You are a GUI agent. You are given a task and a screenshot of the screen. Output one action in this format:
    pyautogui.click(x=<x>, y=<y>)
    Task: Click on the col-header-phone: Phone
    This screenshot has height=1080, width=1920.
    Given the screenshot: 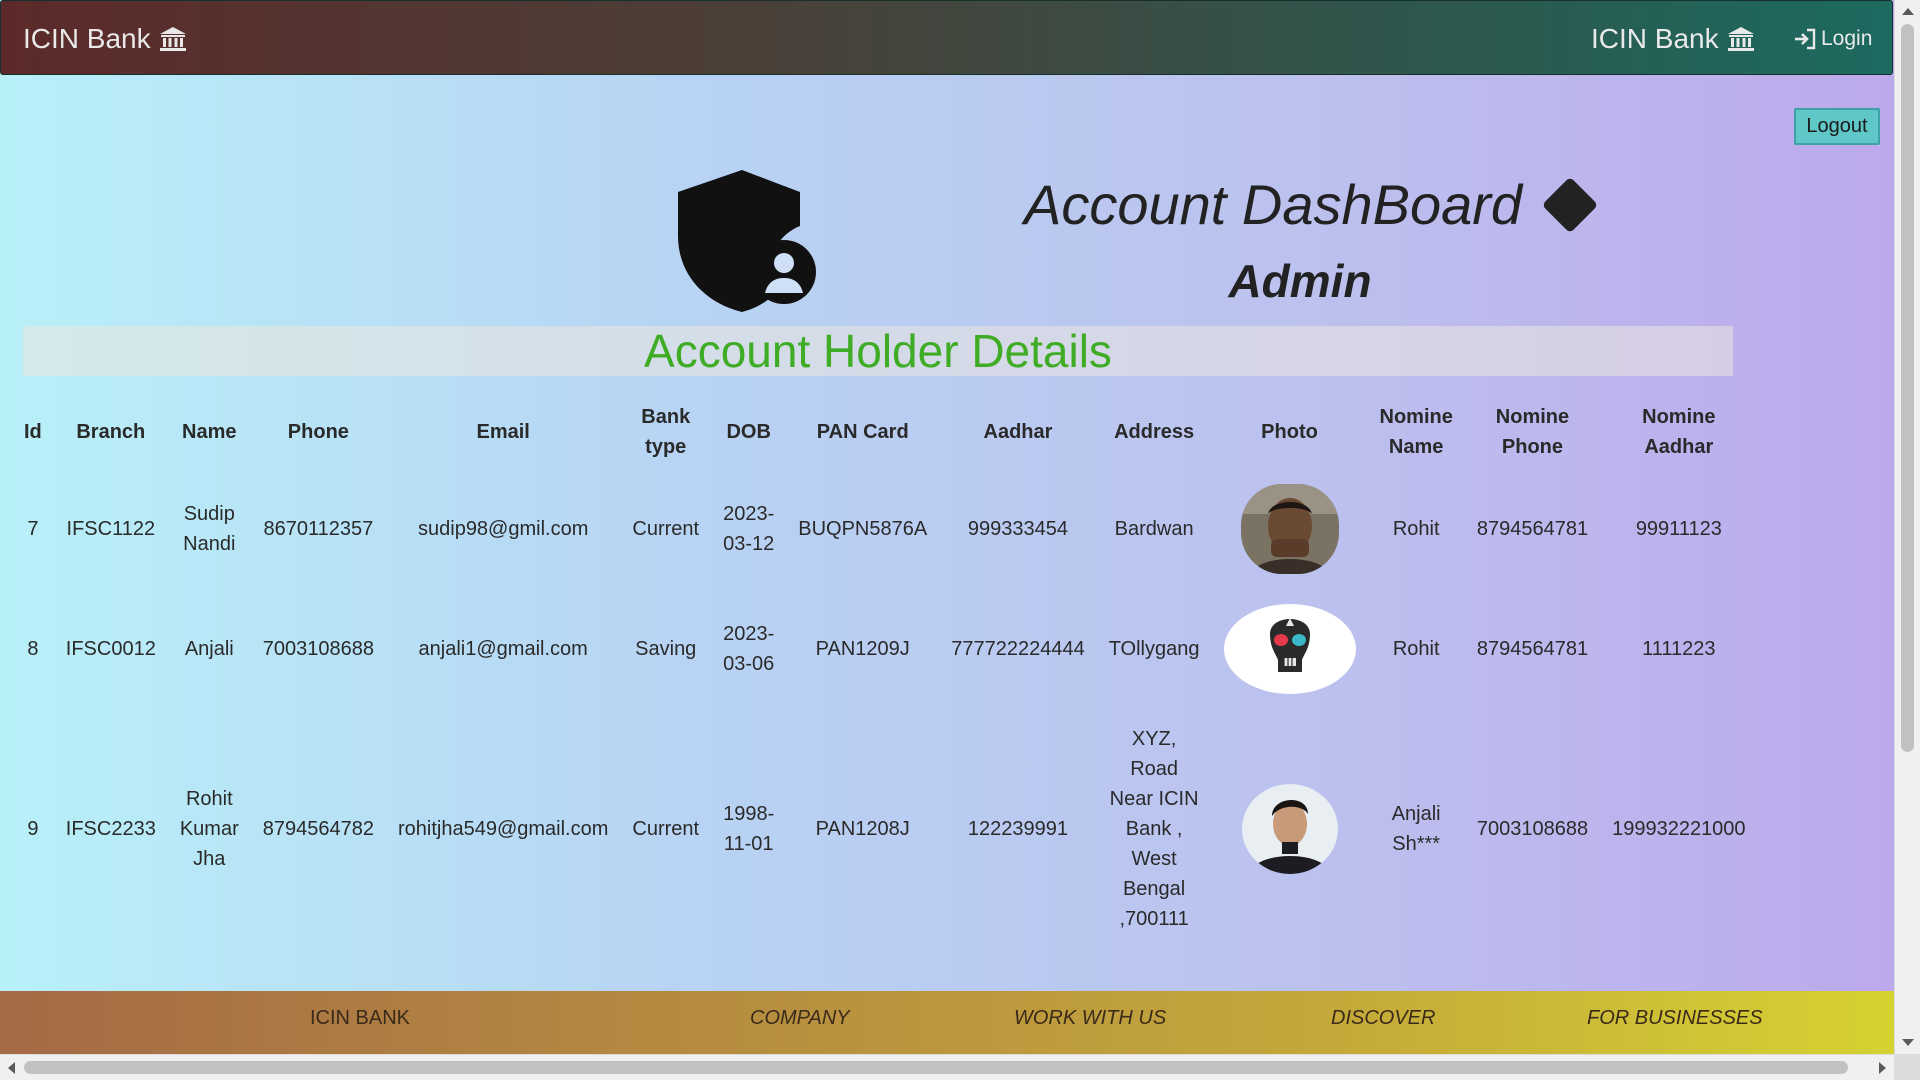 What is the action you would take?
    pyautogui.click(x=318, y=432)
    